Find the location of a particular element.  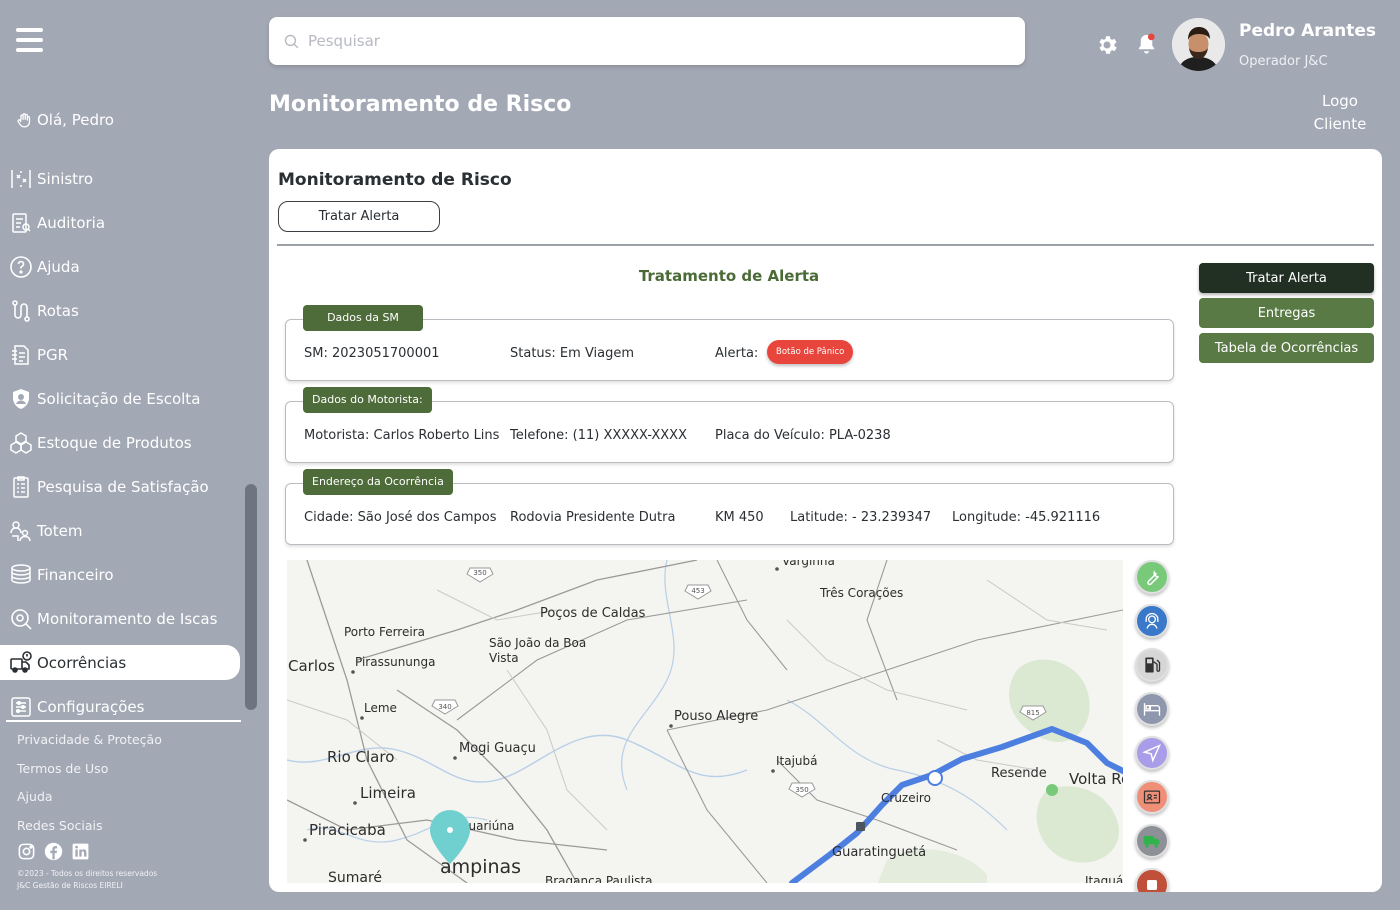

motorista-name: Motorista: Carlos Roberto Lins is located at coordinates (402, 435).